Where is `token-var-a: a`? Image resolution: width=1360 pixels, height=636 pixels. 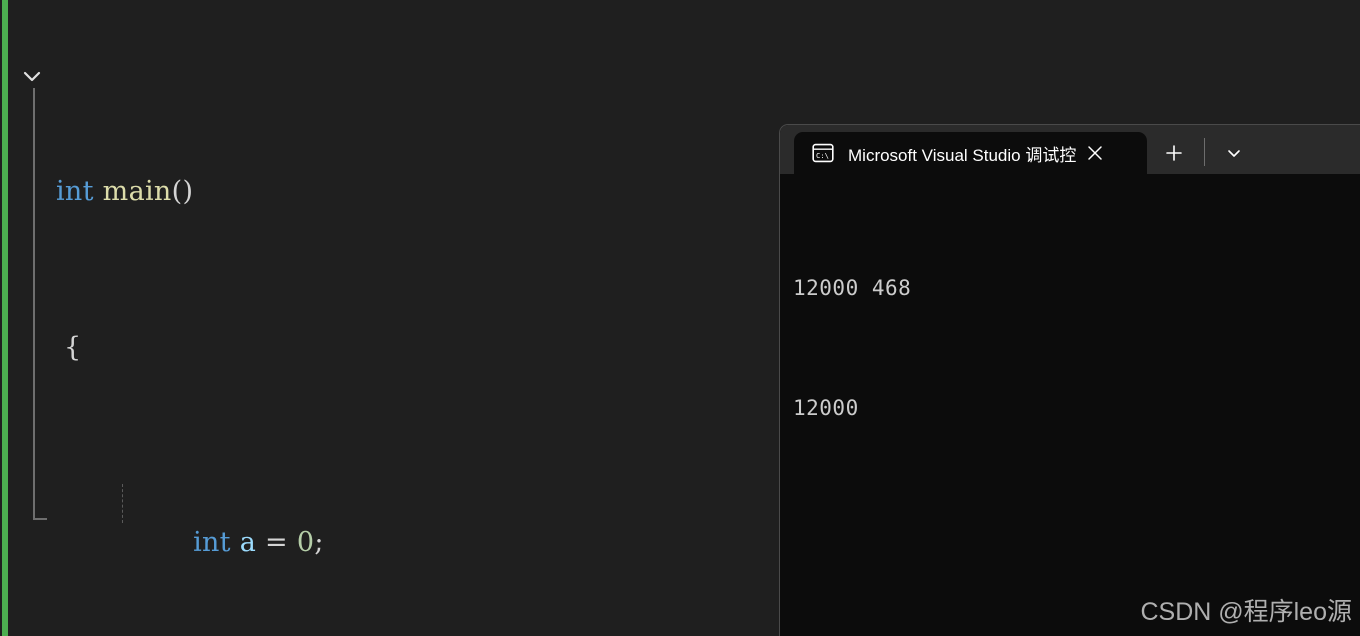
token-var-a: a is located at coordinates (248, 542).